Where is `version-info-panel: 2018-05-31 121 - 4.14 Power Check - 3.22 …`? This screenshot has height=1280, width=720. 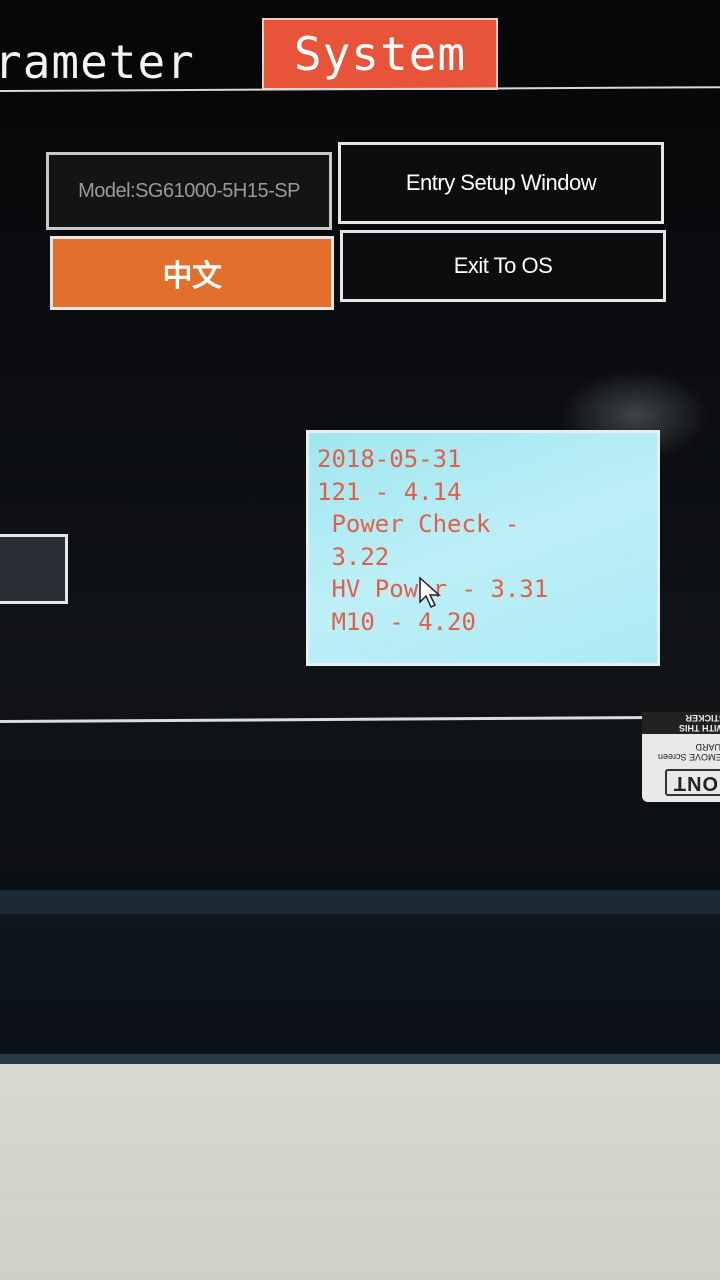 version-info-panel: 2018-05-31 121 - 4.14 Power Check - 3.22 … is located at coordinates (483, 548).